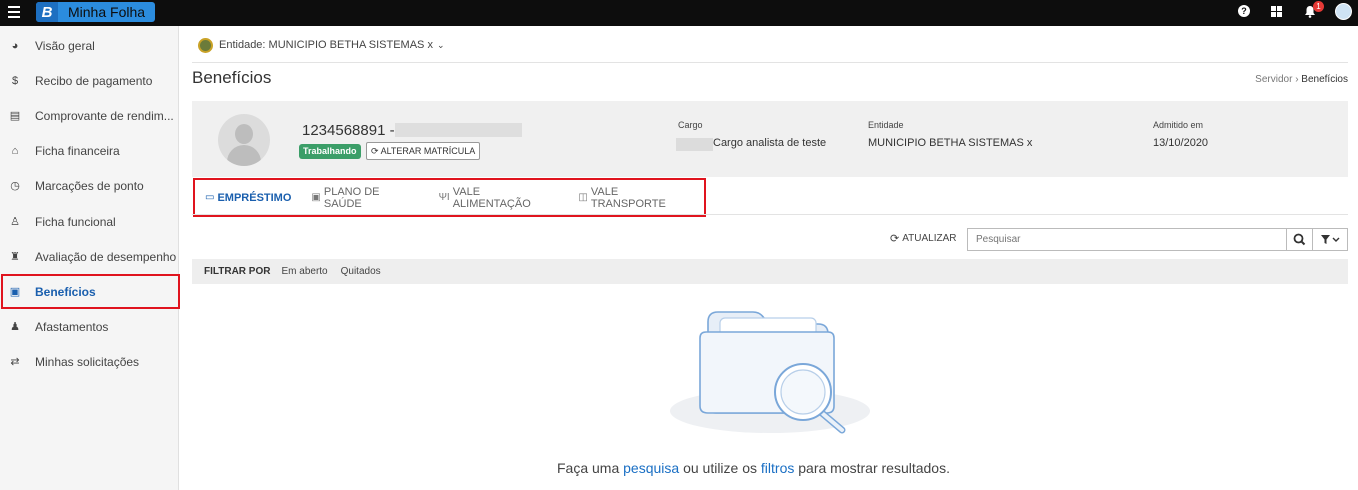 The image size is (1358, 490). Describe the element at coordinates (254, 197) in the screenshot. I see `tab-label: EMPRÉSTIMO` at that location.